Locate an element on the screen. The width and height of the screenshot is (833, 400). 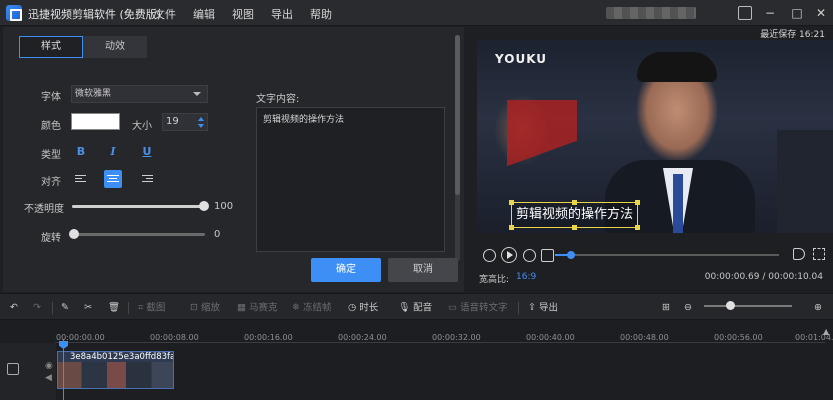
scissors-icon: ✂ is located at coordinates (88, 308).